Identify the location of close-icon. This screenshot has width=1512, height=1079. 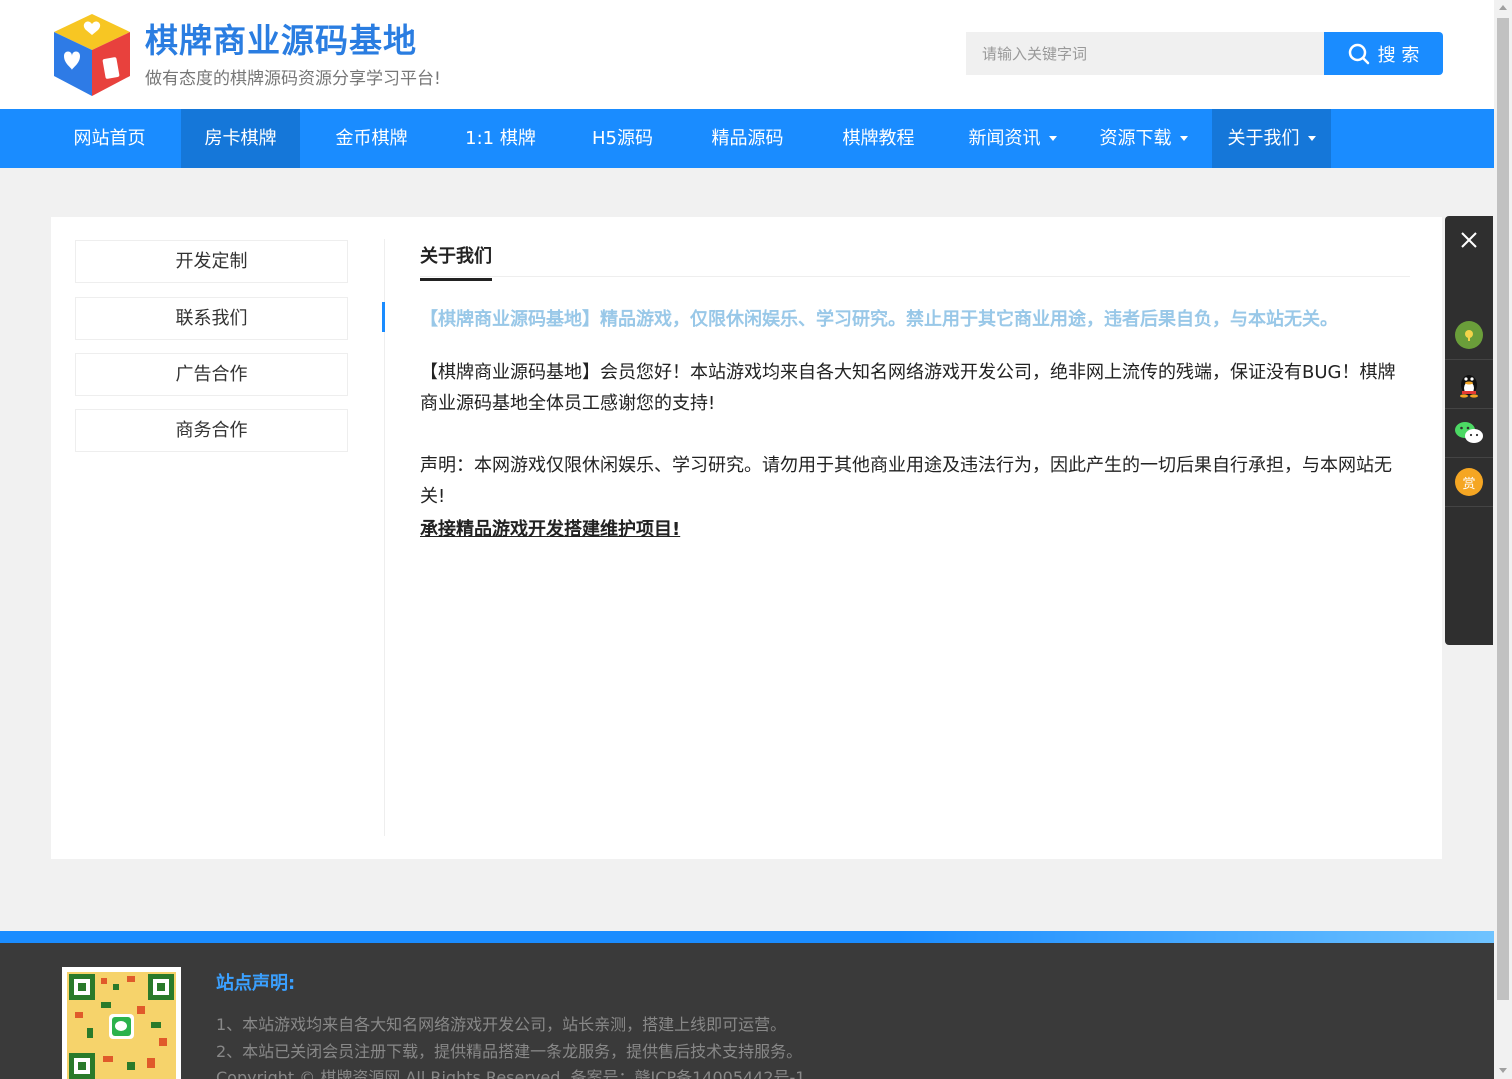
(1469, 240).